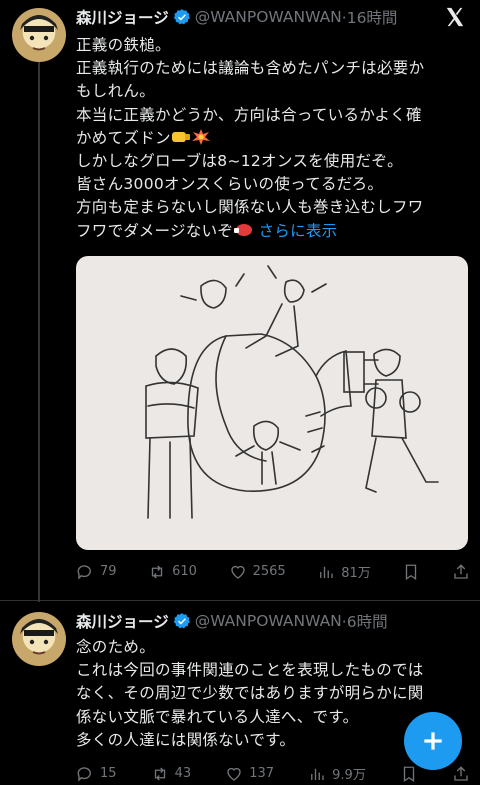  Describe the element at coordinates (108, 773) in the screenshot. I see `reply-count: 15` at that location.